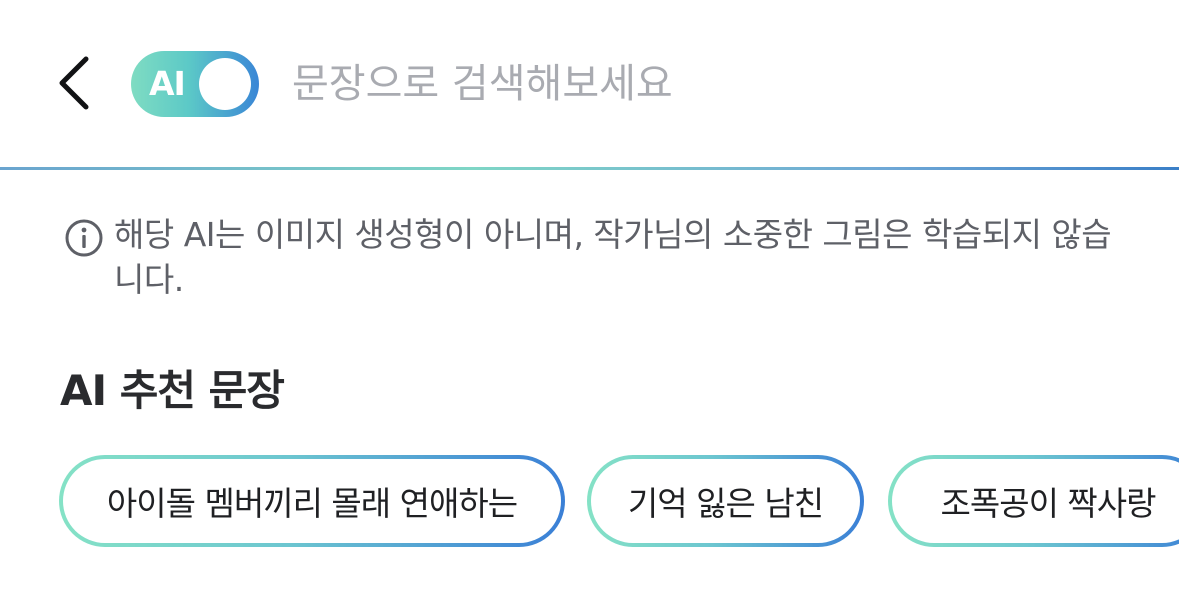  I want to click on chip-label: 조폭공이 짝사랑, so click(1035, 501).